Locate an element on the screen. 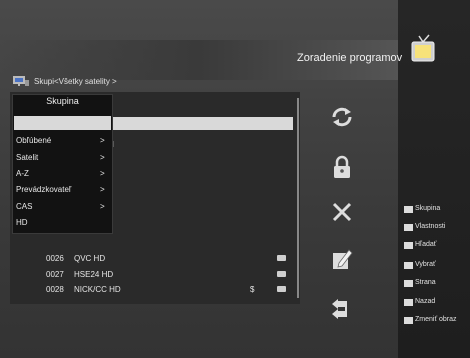 The image size is (470, 358). menu-item-all is located at coordinates (62, 123).